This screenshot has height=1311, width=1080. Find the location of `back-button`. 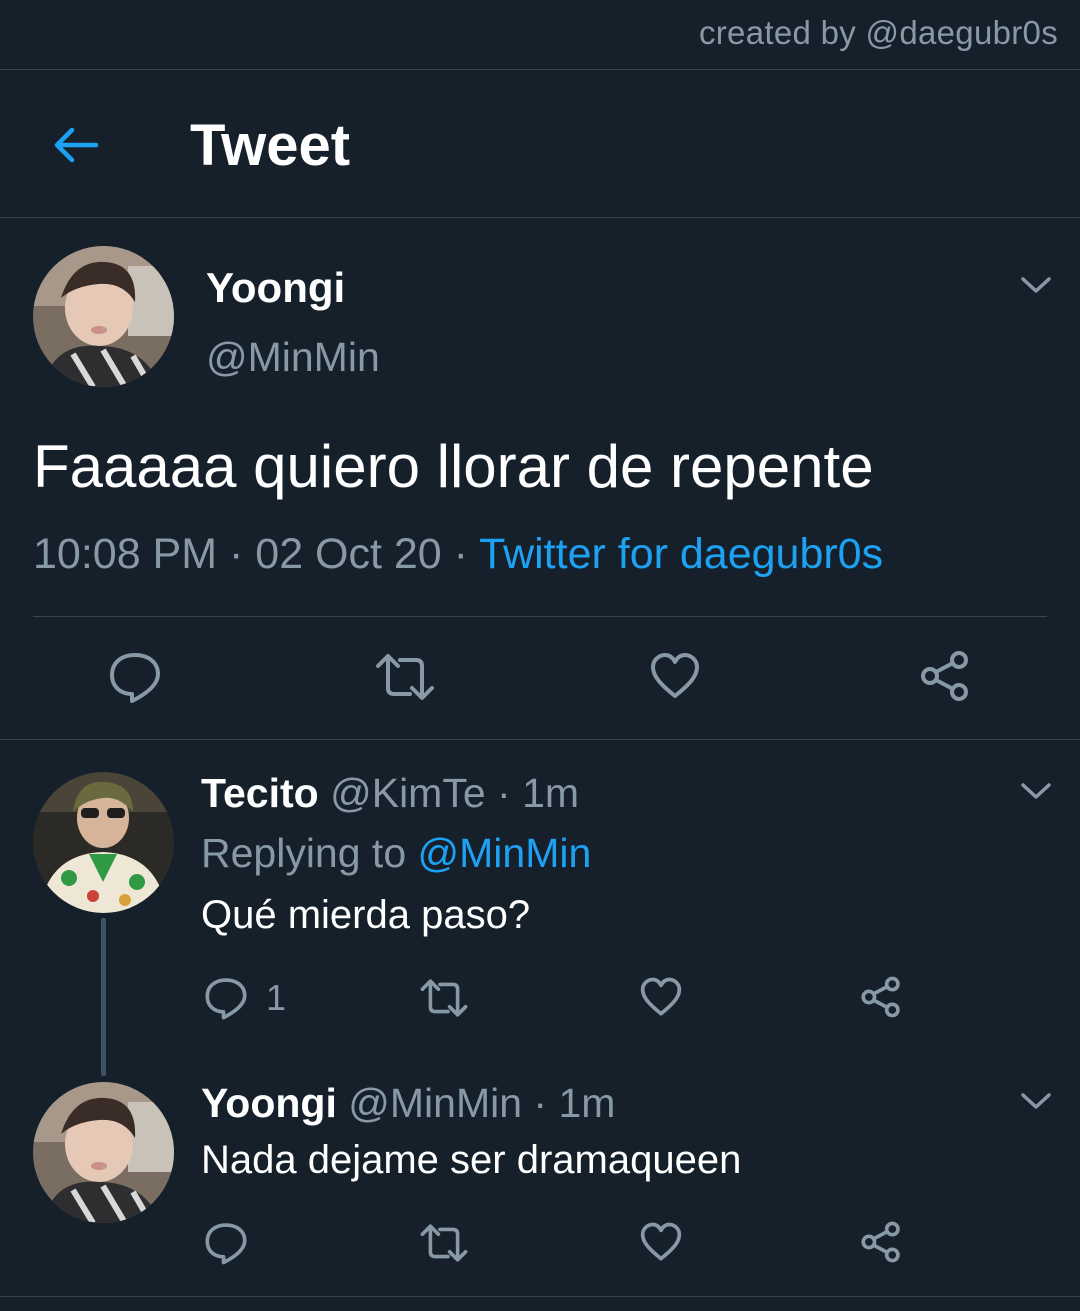

back-button is located at coordinates (75, 145).